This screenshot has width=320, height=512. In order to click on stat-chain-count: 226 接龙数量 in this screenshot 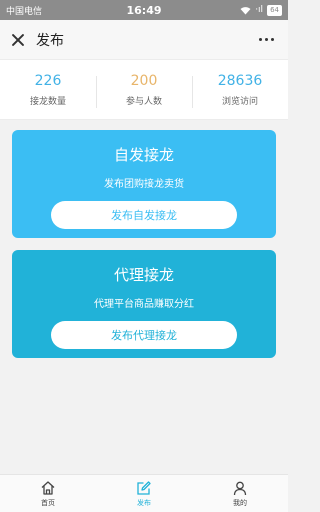, I will do `click(48, 89)`.